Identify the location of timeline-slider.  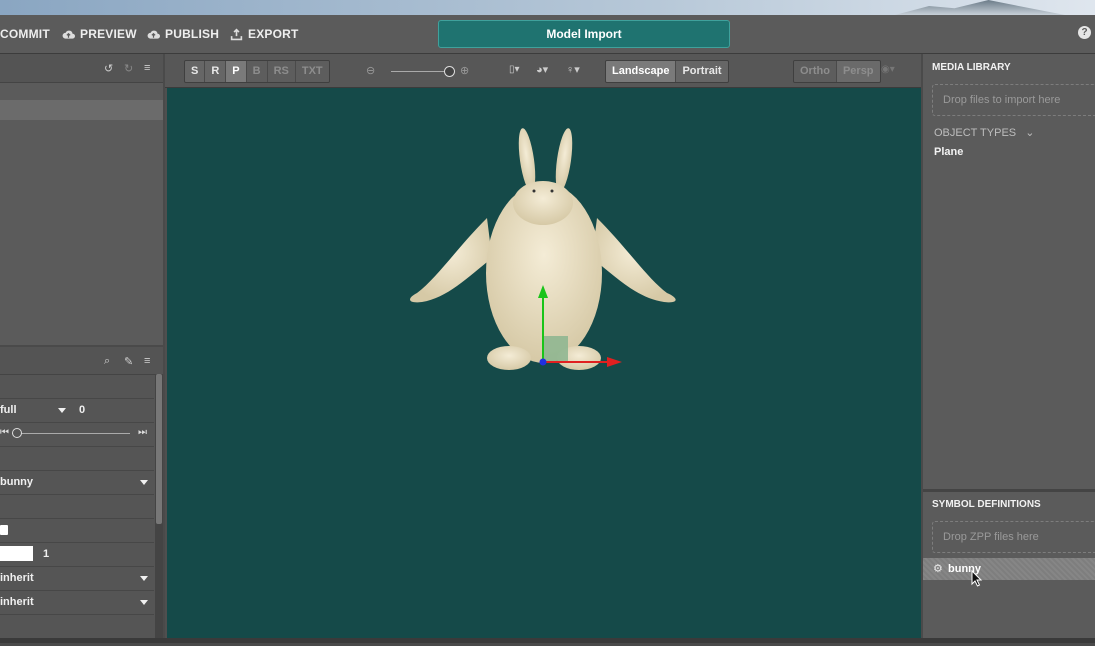
(71, 433).